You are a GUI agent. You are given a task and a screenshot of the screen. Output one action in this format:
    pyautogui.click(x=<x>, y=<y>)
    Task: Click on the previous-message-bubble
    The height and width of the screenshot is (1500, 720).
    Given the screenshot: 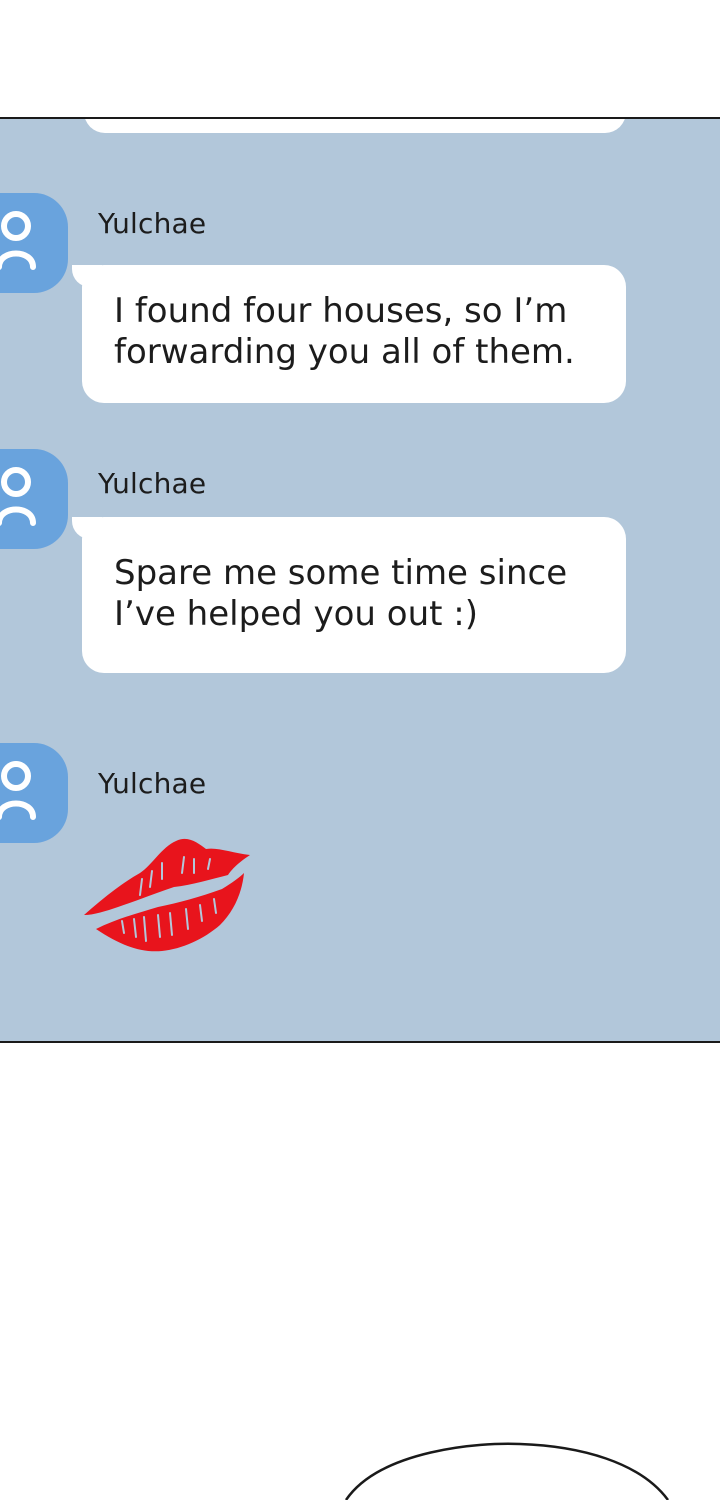 What is the action you would take?
    pyautogui.click(x=355, y=126)
    